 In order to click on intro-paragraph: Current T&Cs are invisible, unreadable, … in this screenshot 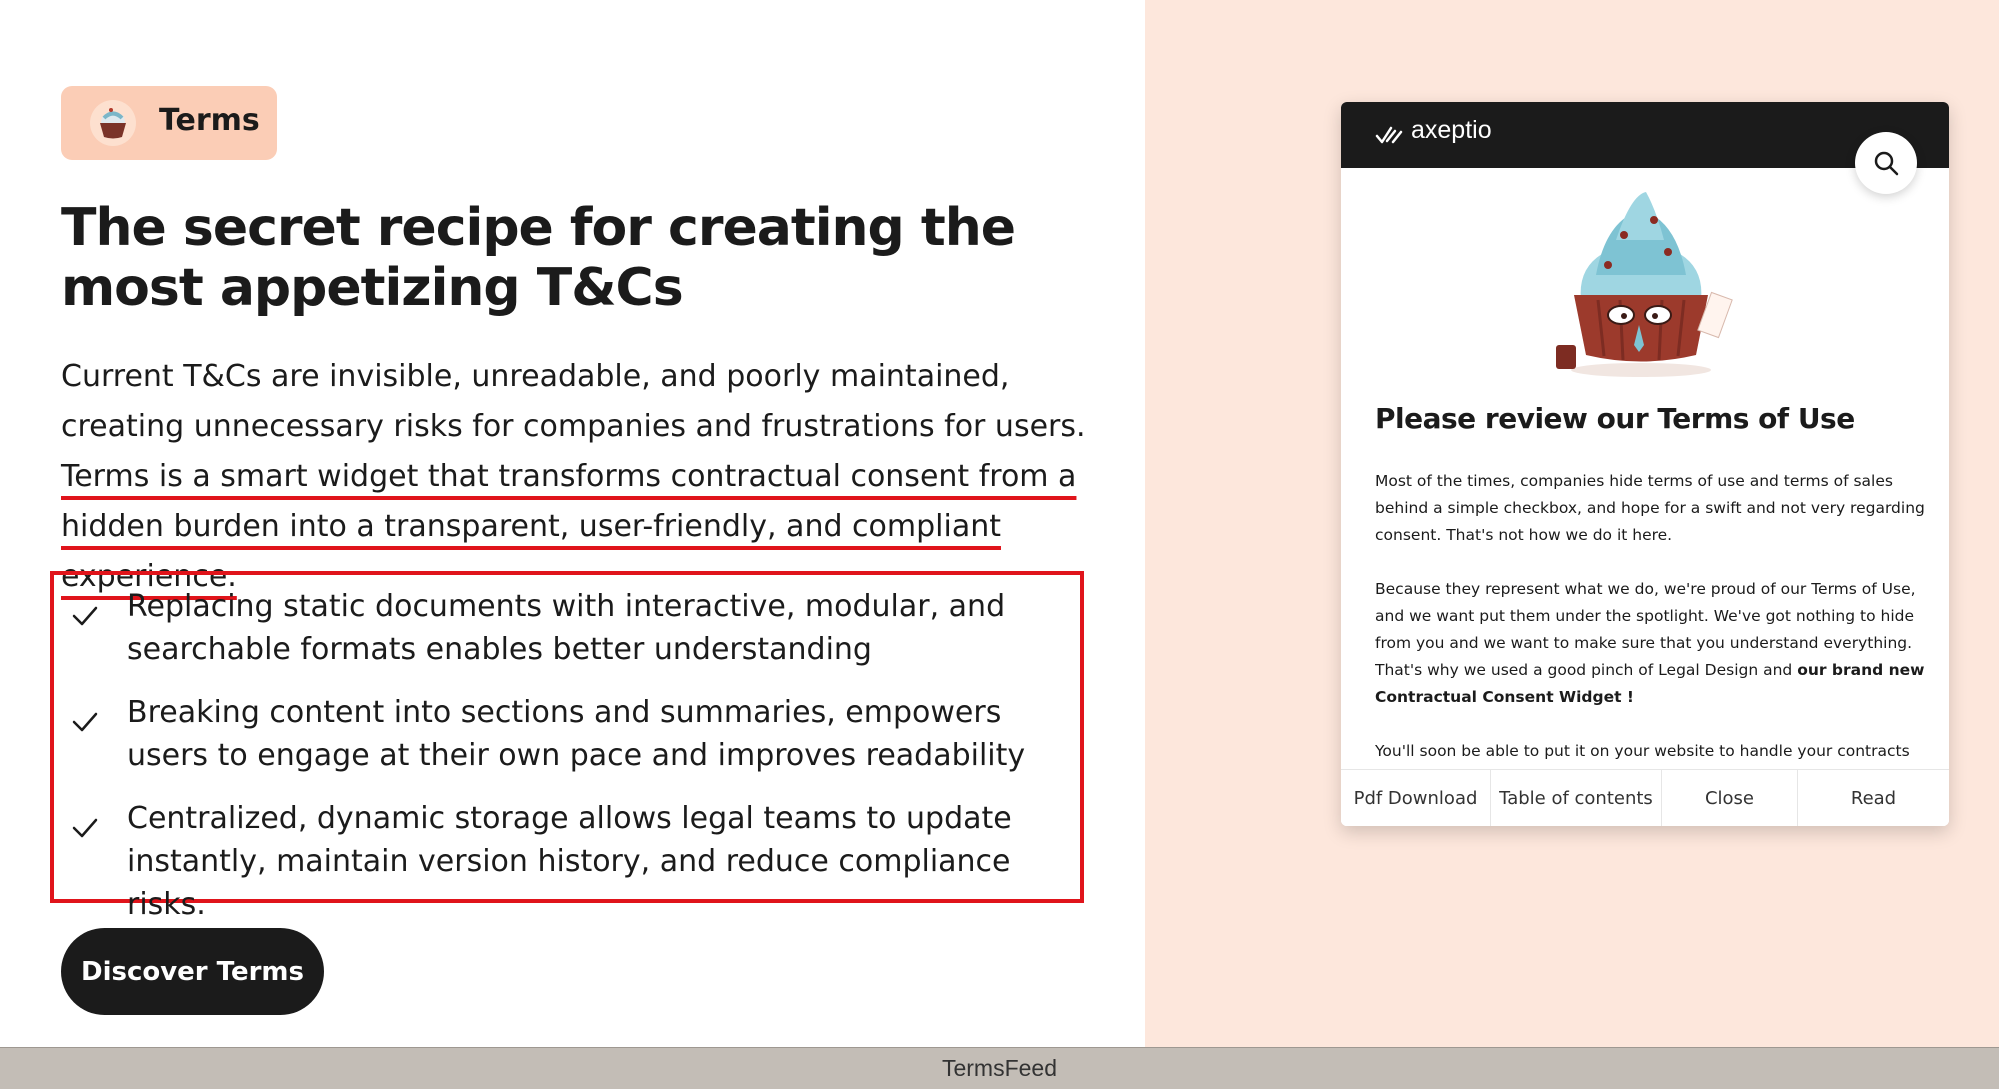, I will do `click(581, 477)`.